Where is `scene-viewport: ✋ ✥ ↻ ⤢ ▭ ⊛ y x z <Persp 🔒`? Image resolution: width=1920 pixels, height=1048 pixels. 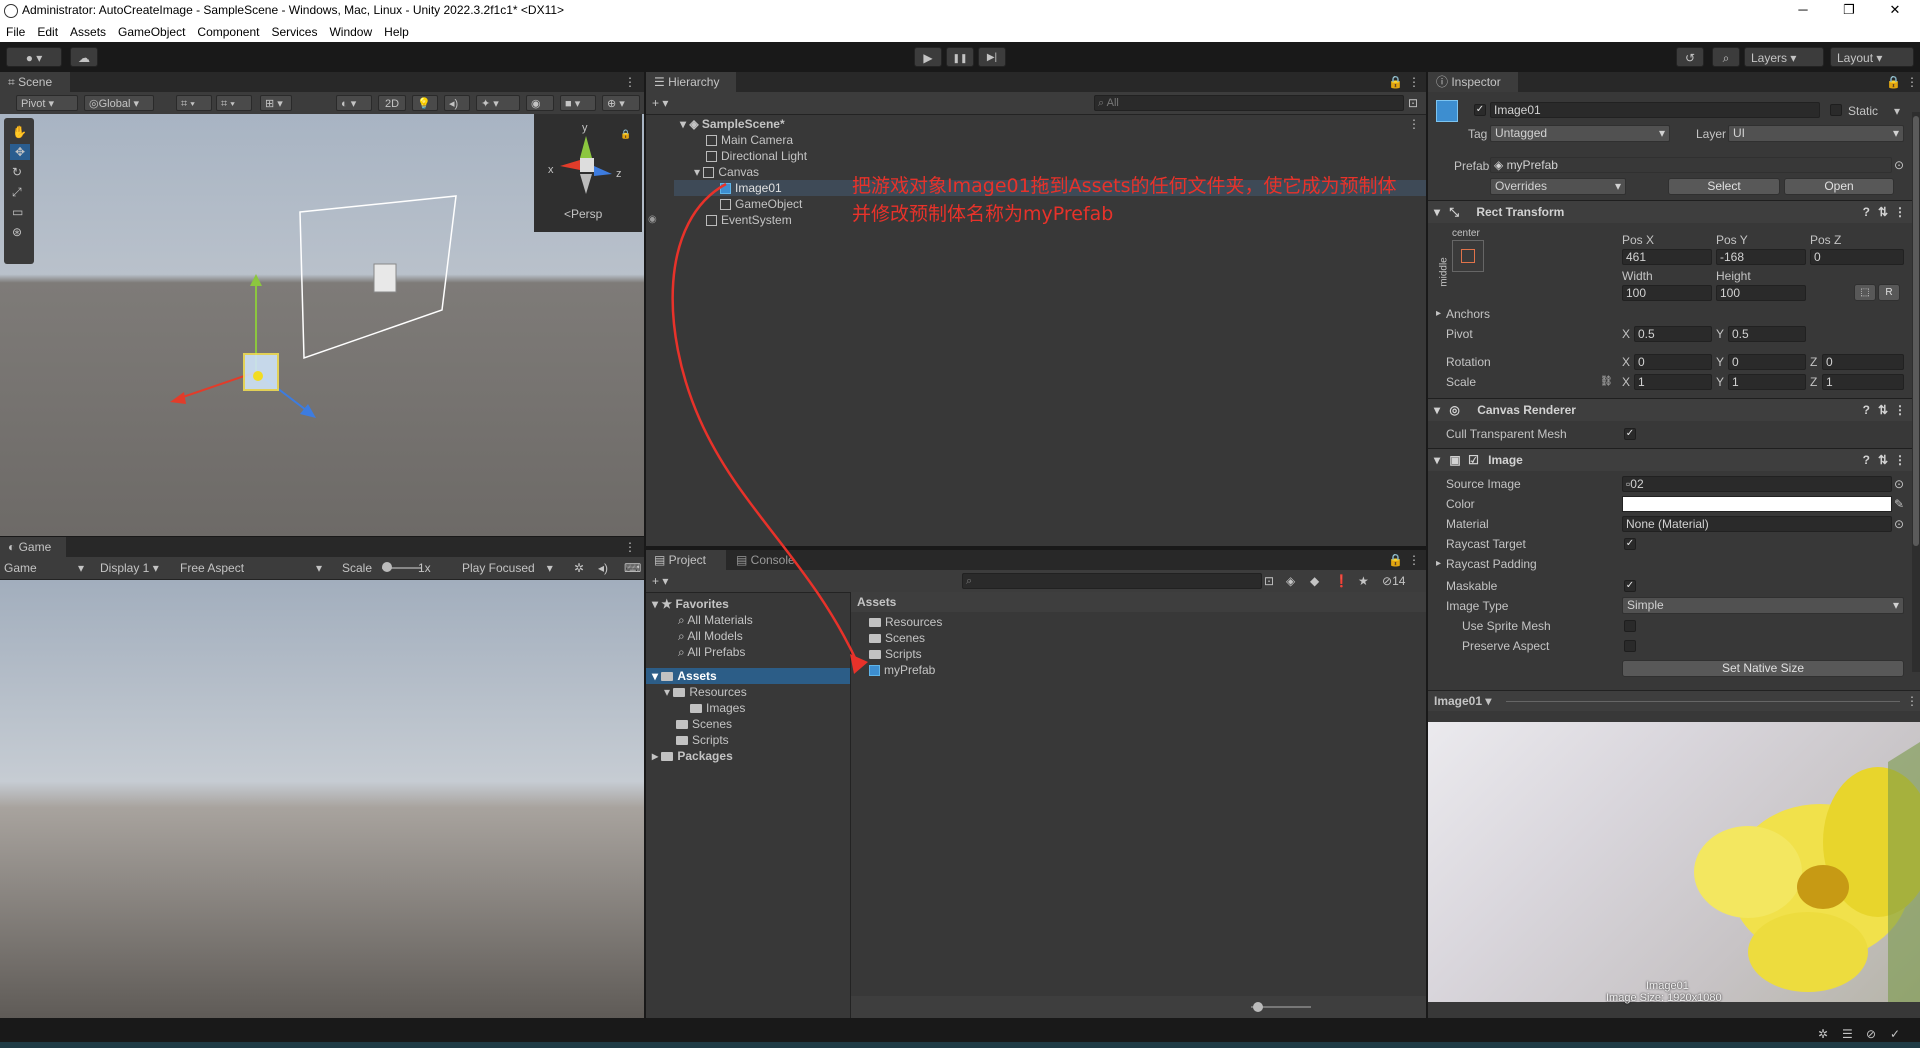
scene-viewport: ✋ ✥ ↻ ⤢ ▭ ⊛ y x z <Persp 🔒 is located at coordinates (322, 325).